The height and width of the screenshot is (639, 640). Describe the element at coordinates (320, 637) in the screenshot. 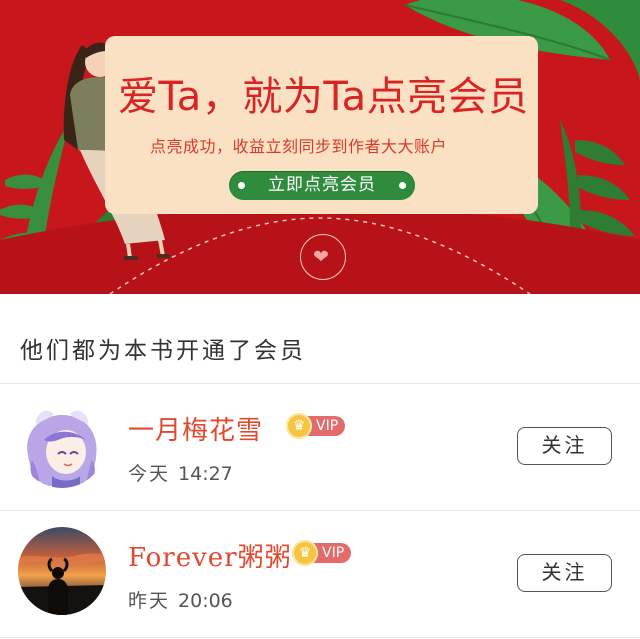

I see `divider` at that location.